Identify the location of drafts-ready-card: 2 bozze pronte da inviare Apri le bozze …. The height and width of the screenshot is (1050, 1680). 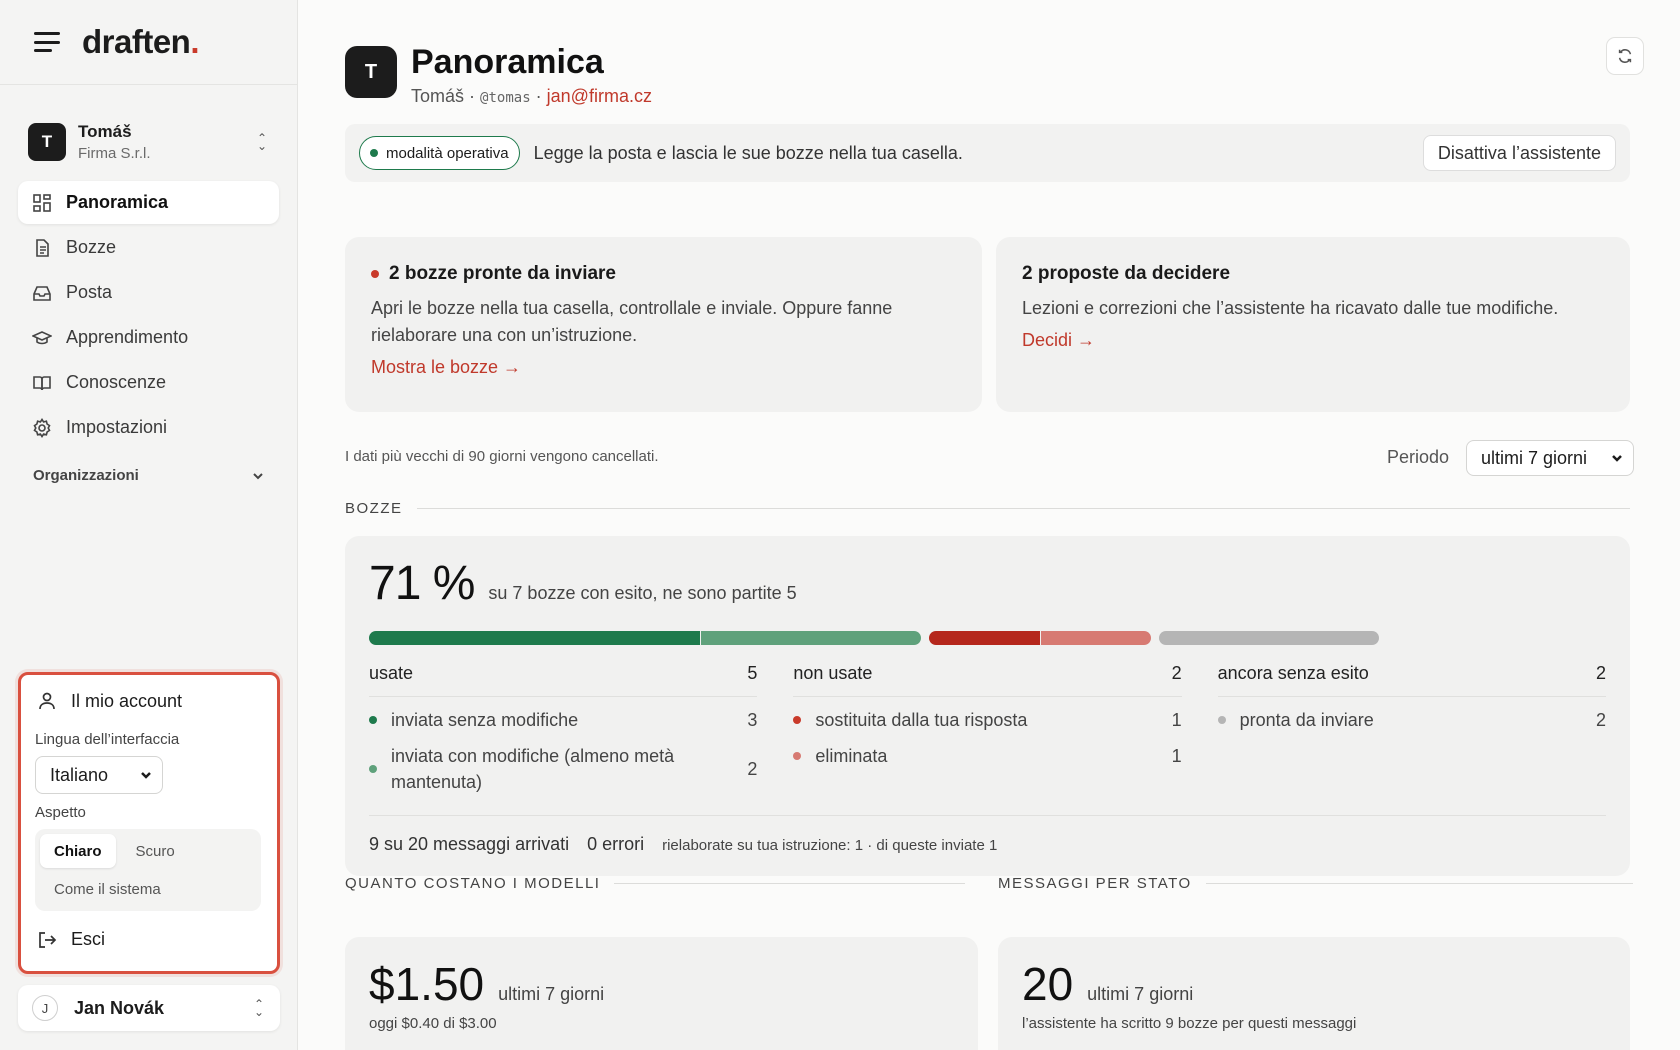
(663, 324).